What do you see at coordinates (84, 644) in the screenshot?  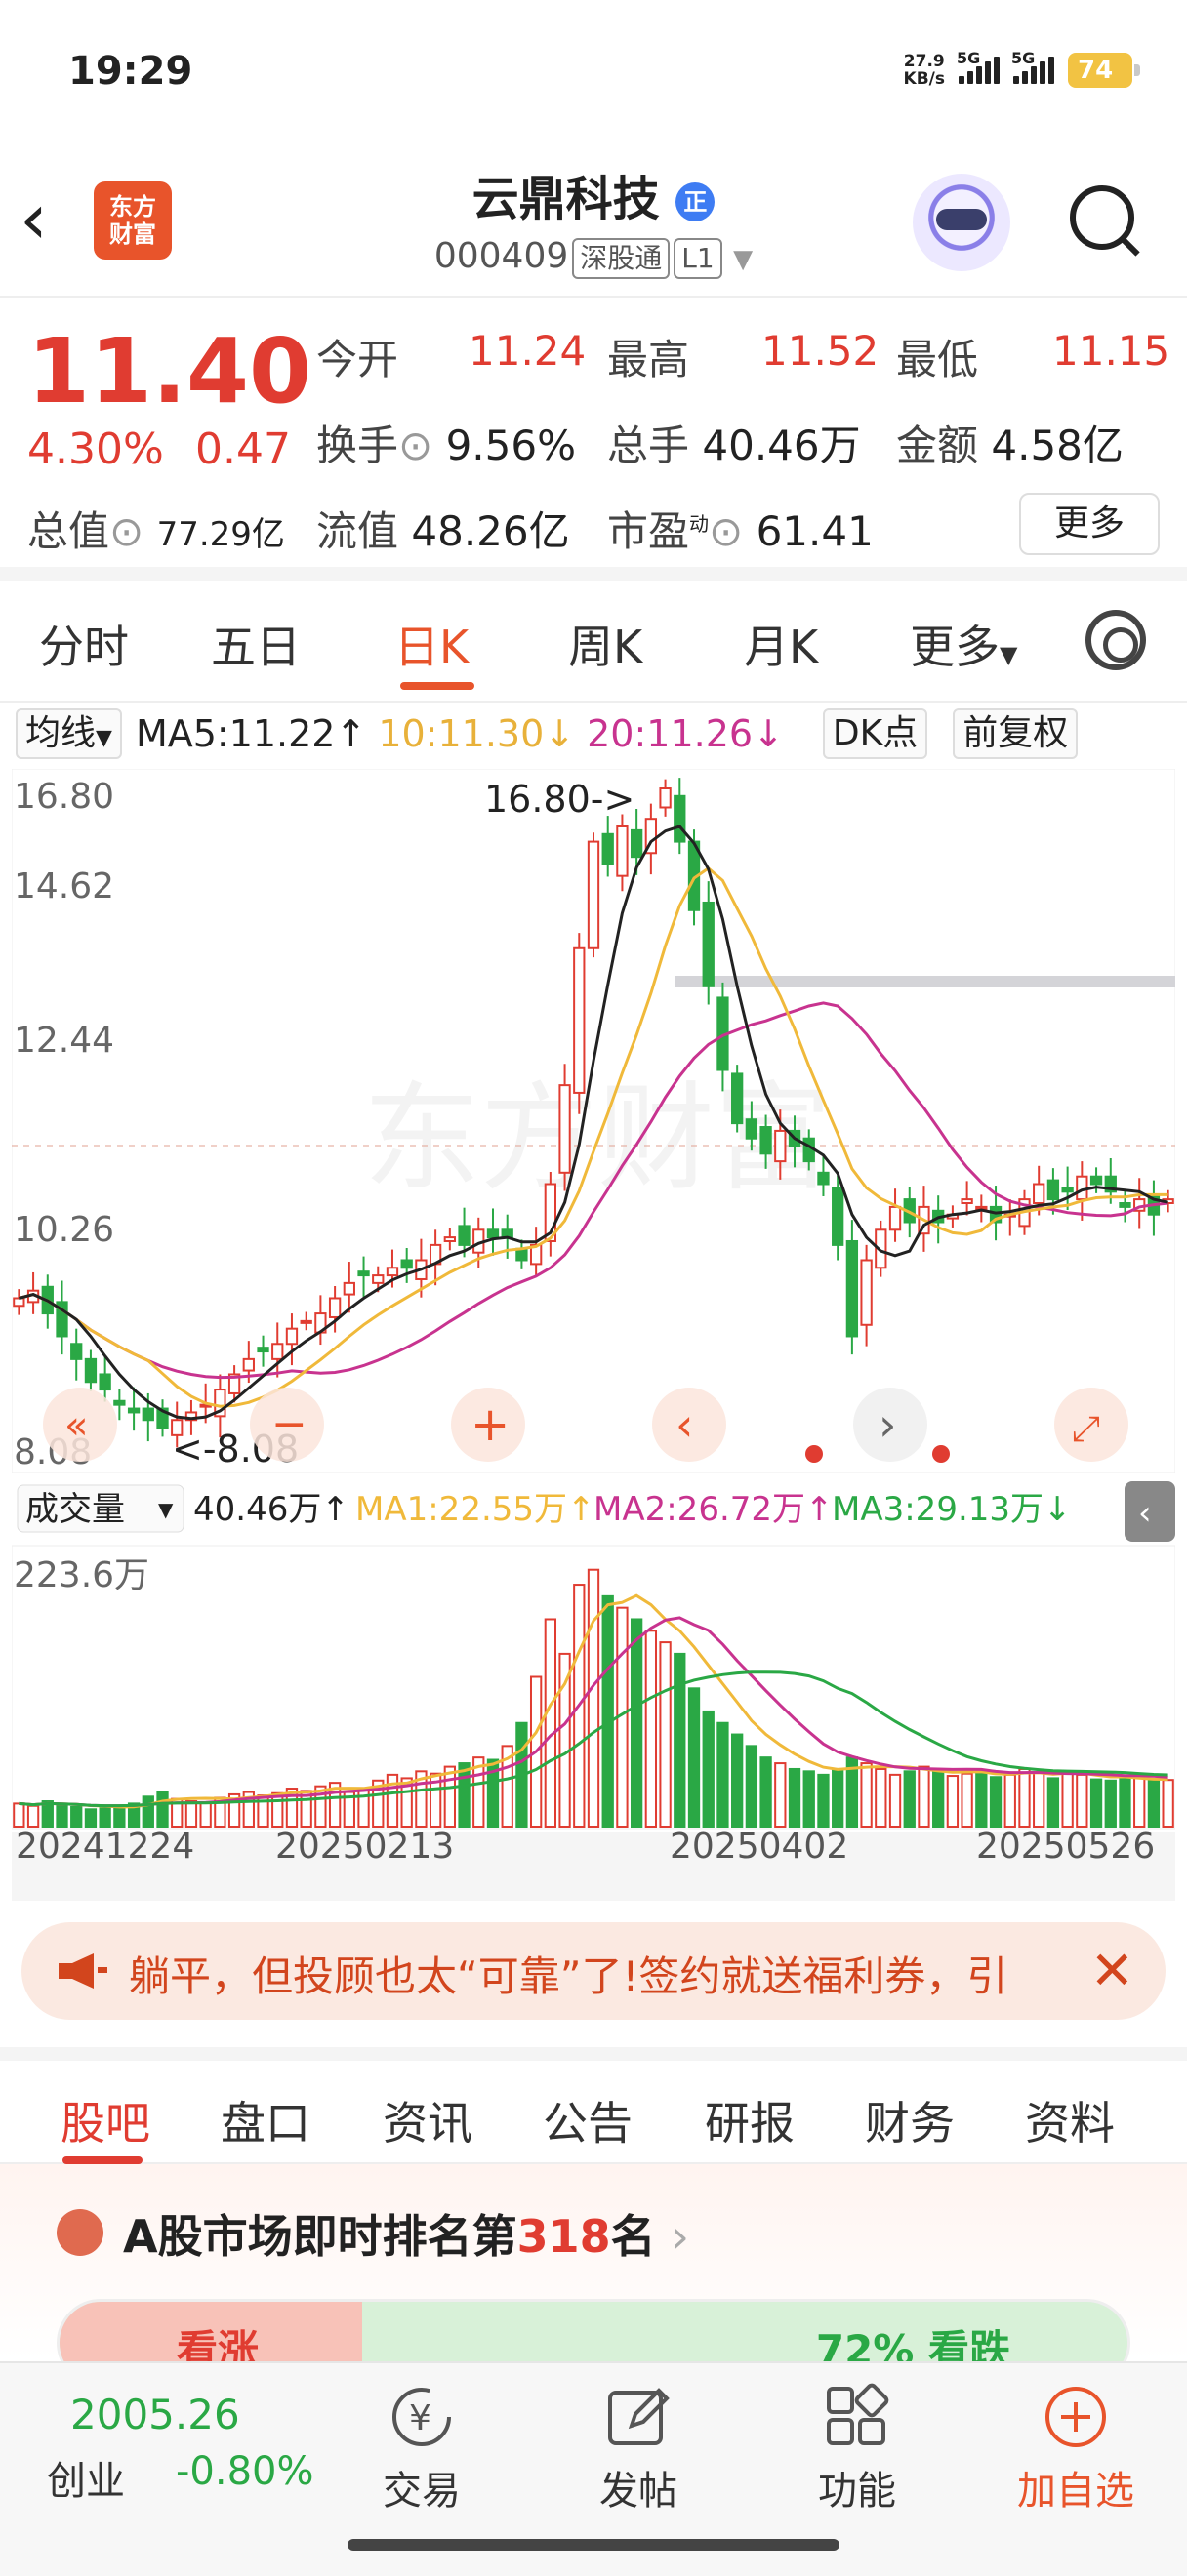 I see `tab-intraday: 分时` at bounding box center [84, 644].